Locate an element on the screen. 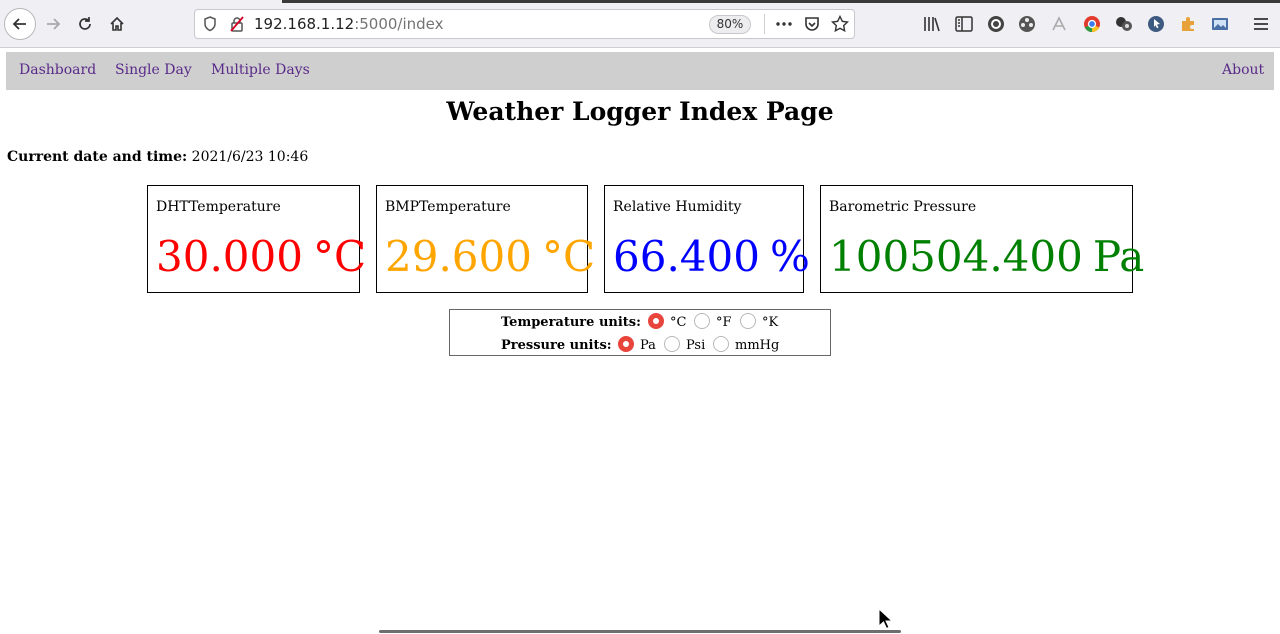 Image resolution: width=1280 pixels, height=634 pixels. reading-unit: Pa is located at coordinates (1118, 256).